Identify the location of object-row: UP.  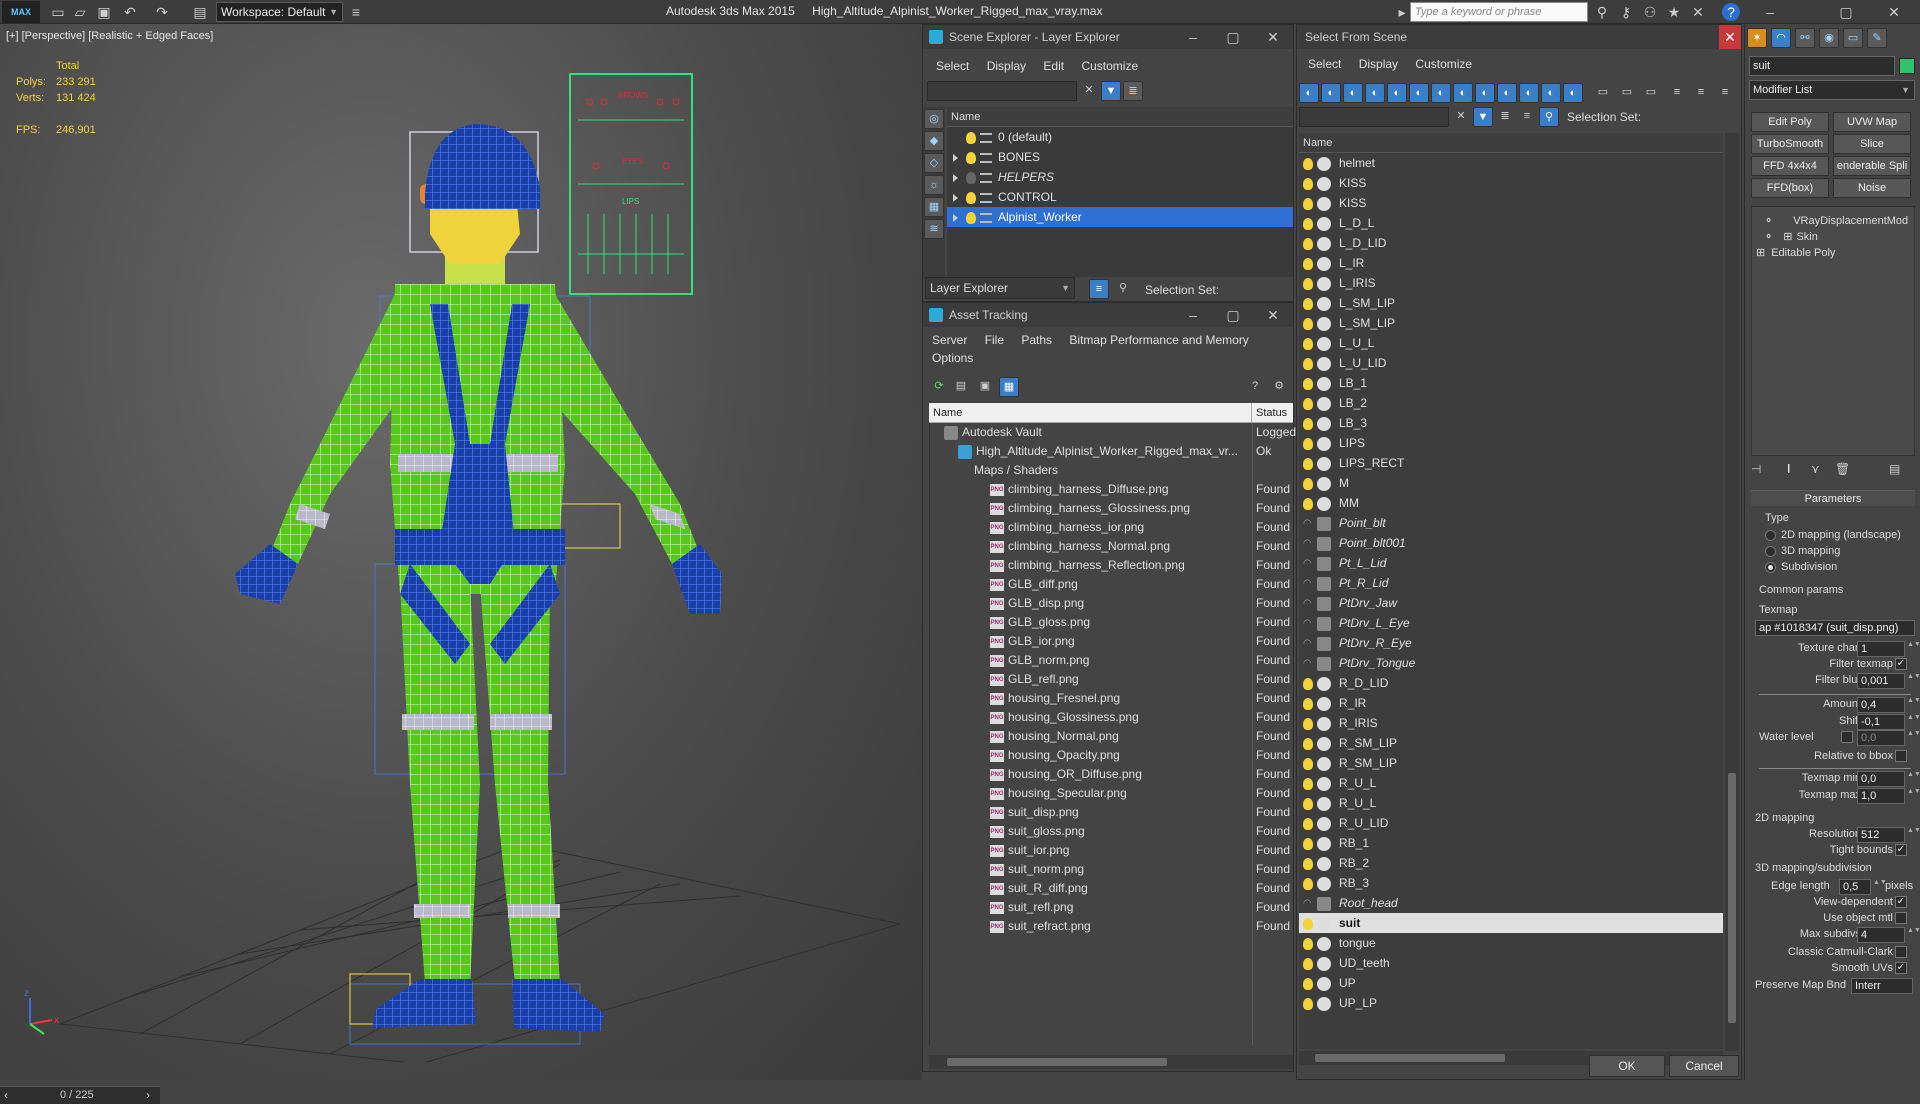
(1511, 983).